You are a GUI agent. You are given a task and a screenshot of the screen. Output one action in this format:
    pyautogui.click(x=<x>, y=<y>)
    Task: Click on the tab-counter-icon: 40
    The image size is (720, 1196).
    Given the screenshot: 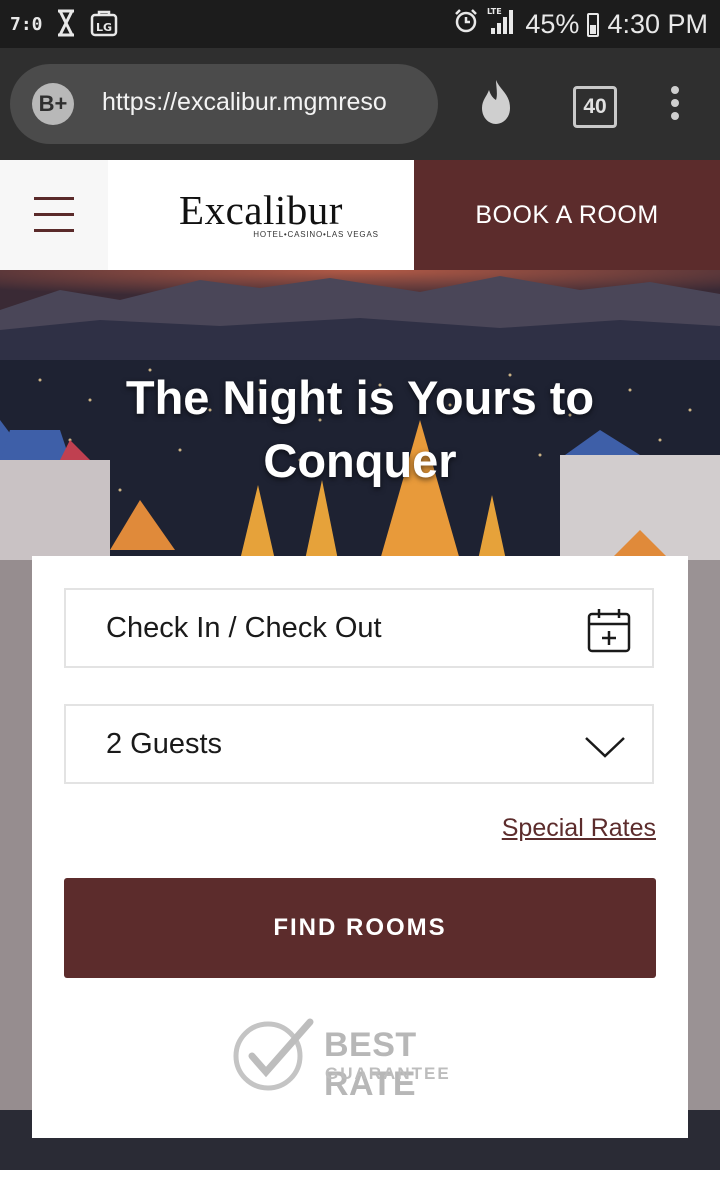 What is the action you would take?
    pyautogui.click(x=595, y=107)
    